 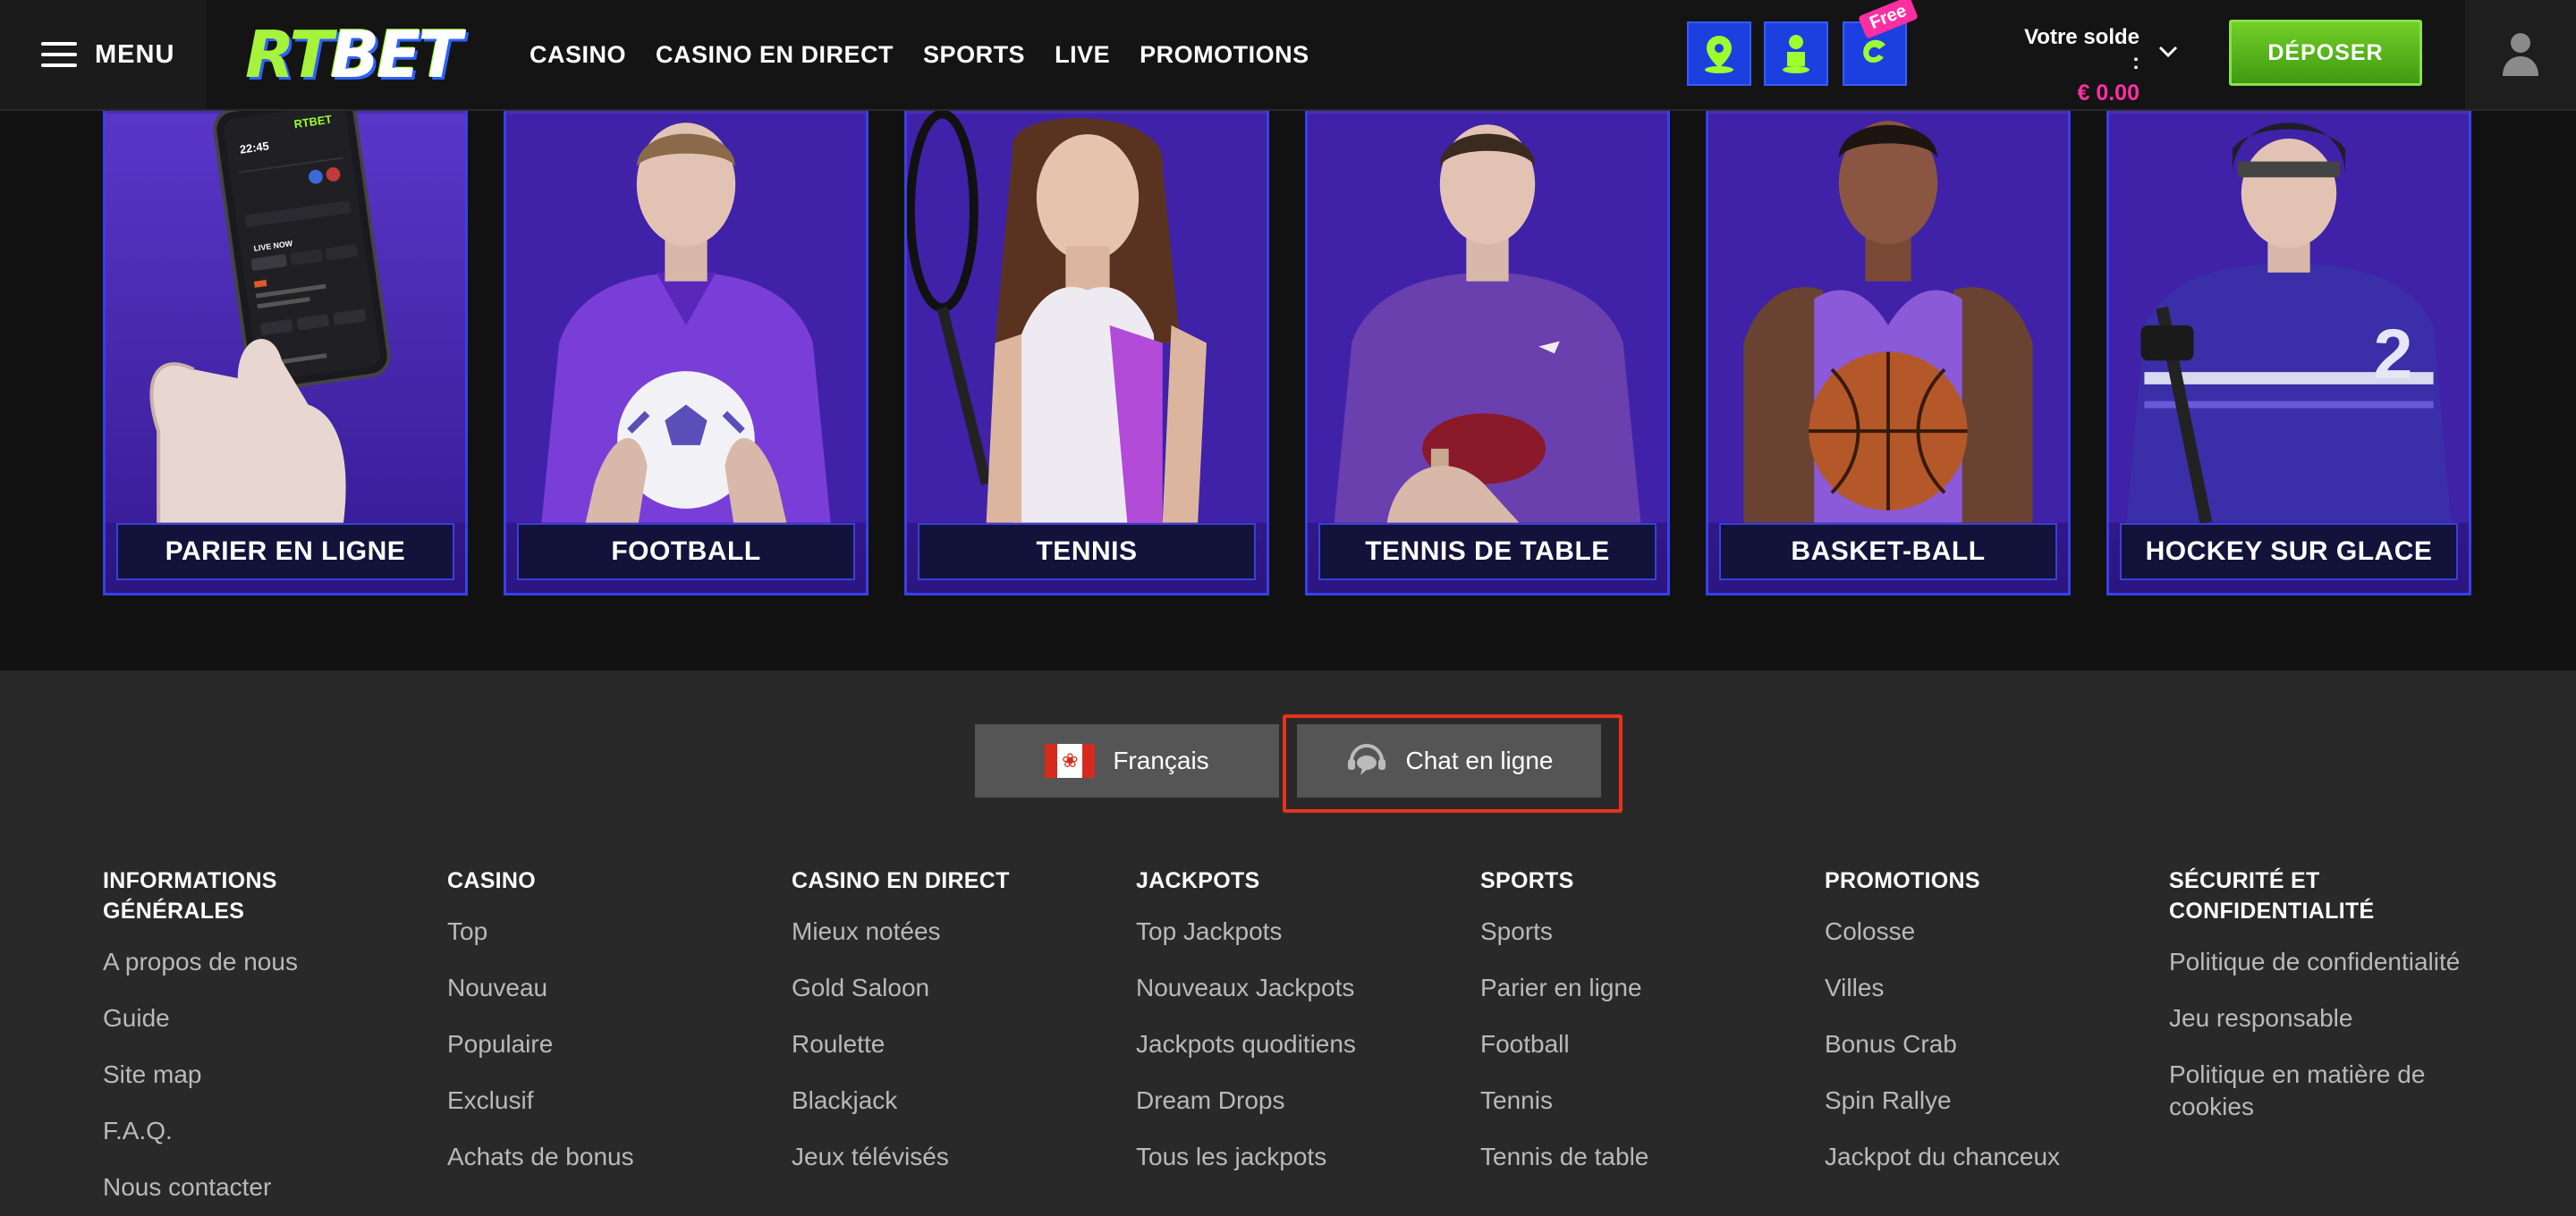 I want to click on footer-link: Achats de bonus, so click(x=608, y=1157).